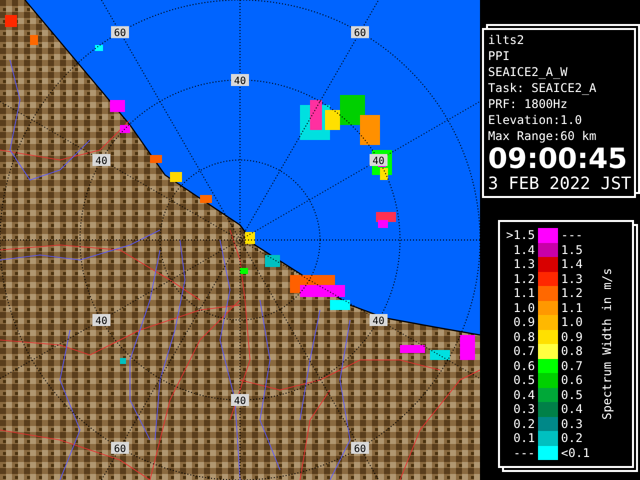 The height and width of the screenshot is (480, 640). Describe the element at coordinates (543, 88) in the screenshot. I see `info-line: Task: SEAICE2_A` at that location.